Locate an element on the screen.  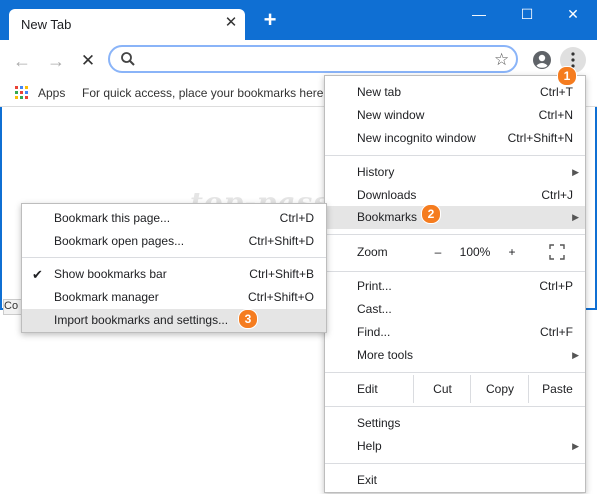
menu-item-shortcut: Ctrl+N is located at coordinates (555, 115).